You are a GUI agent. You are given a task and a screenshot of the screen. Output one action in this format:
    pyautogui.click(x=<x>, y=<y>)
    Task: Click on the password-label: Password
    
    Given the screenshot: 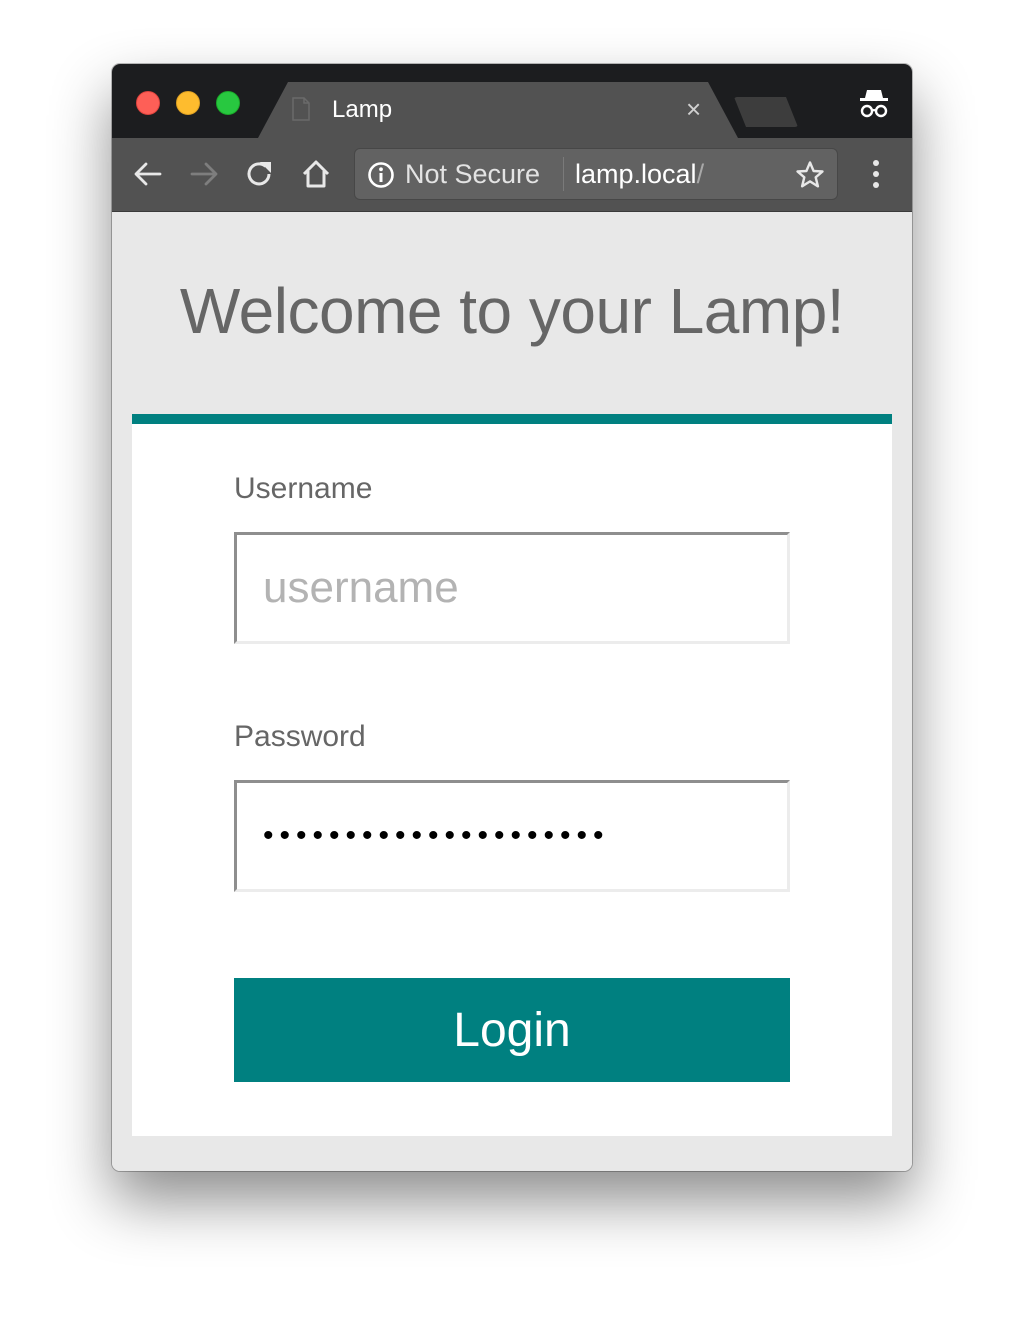 What is the action you would take?
    pyautogui.click(x=300, y=736)
    